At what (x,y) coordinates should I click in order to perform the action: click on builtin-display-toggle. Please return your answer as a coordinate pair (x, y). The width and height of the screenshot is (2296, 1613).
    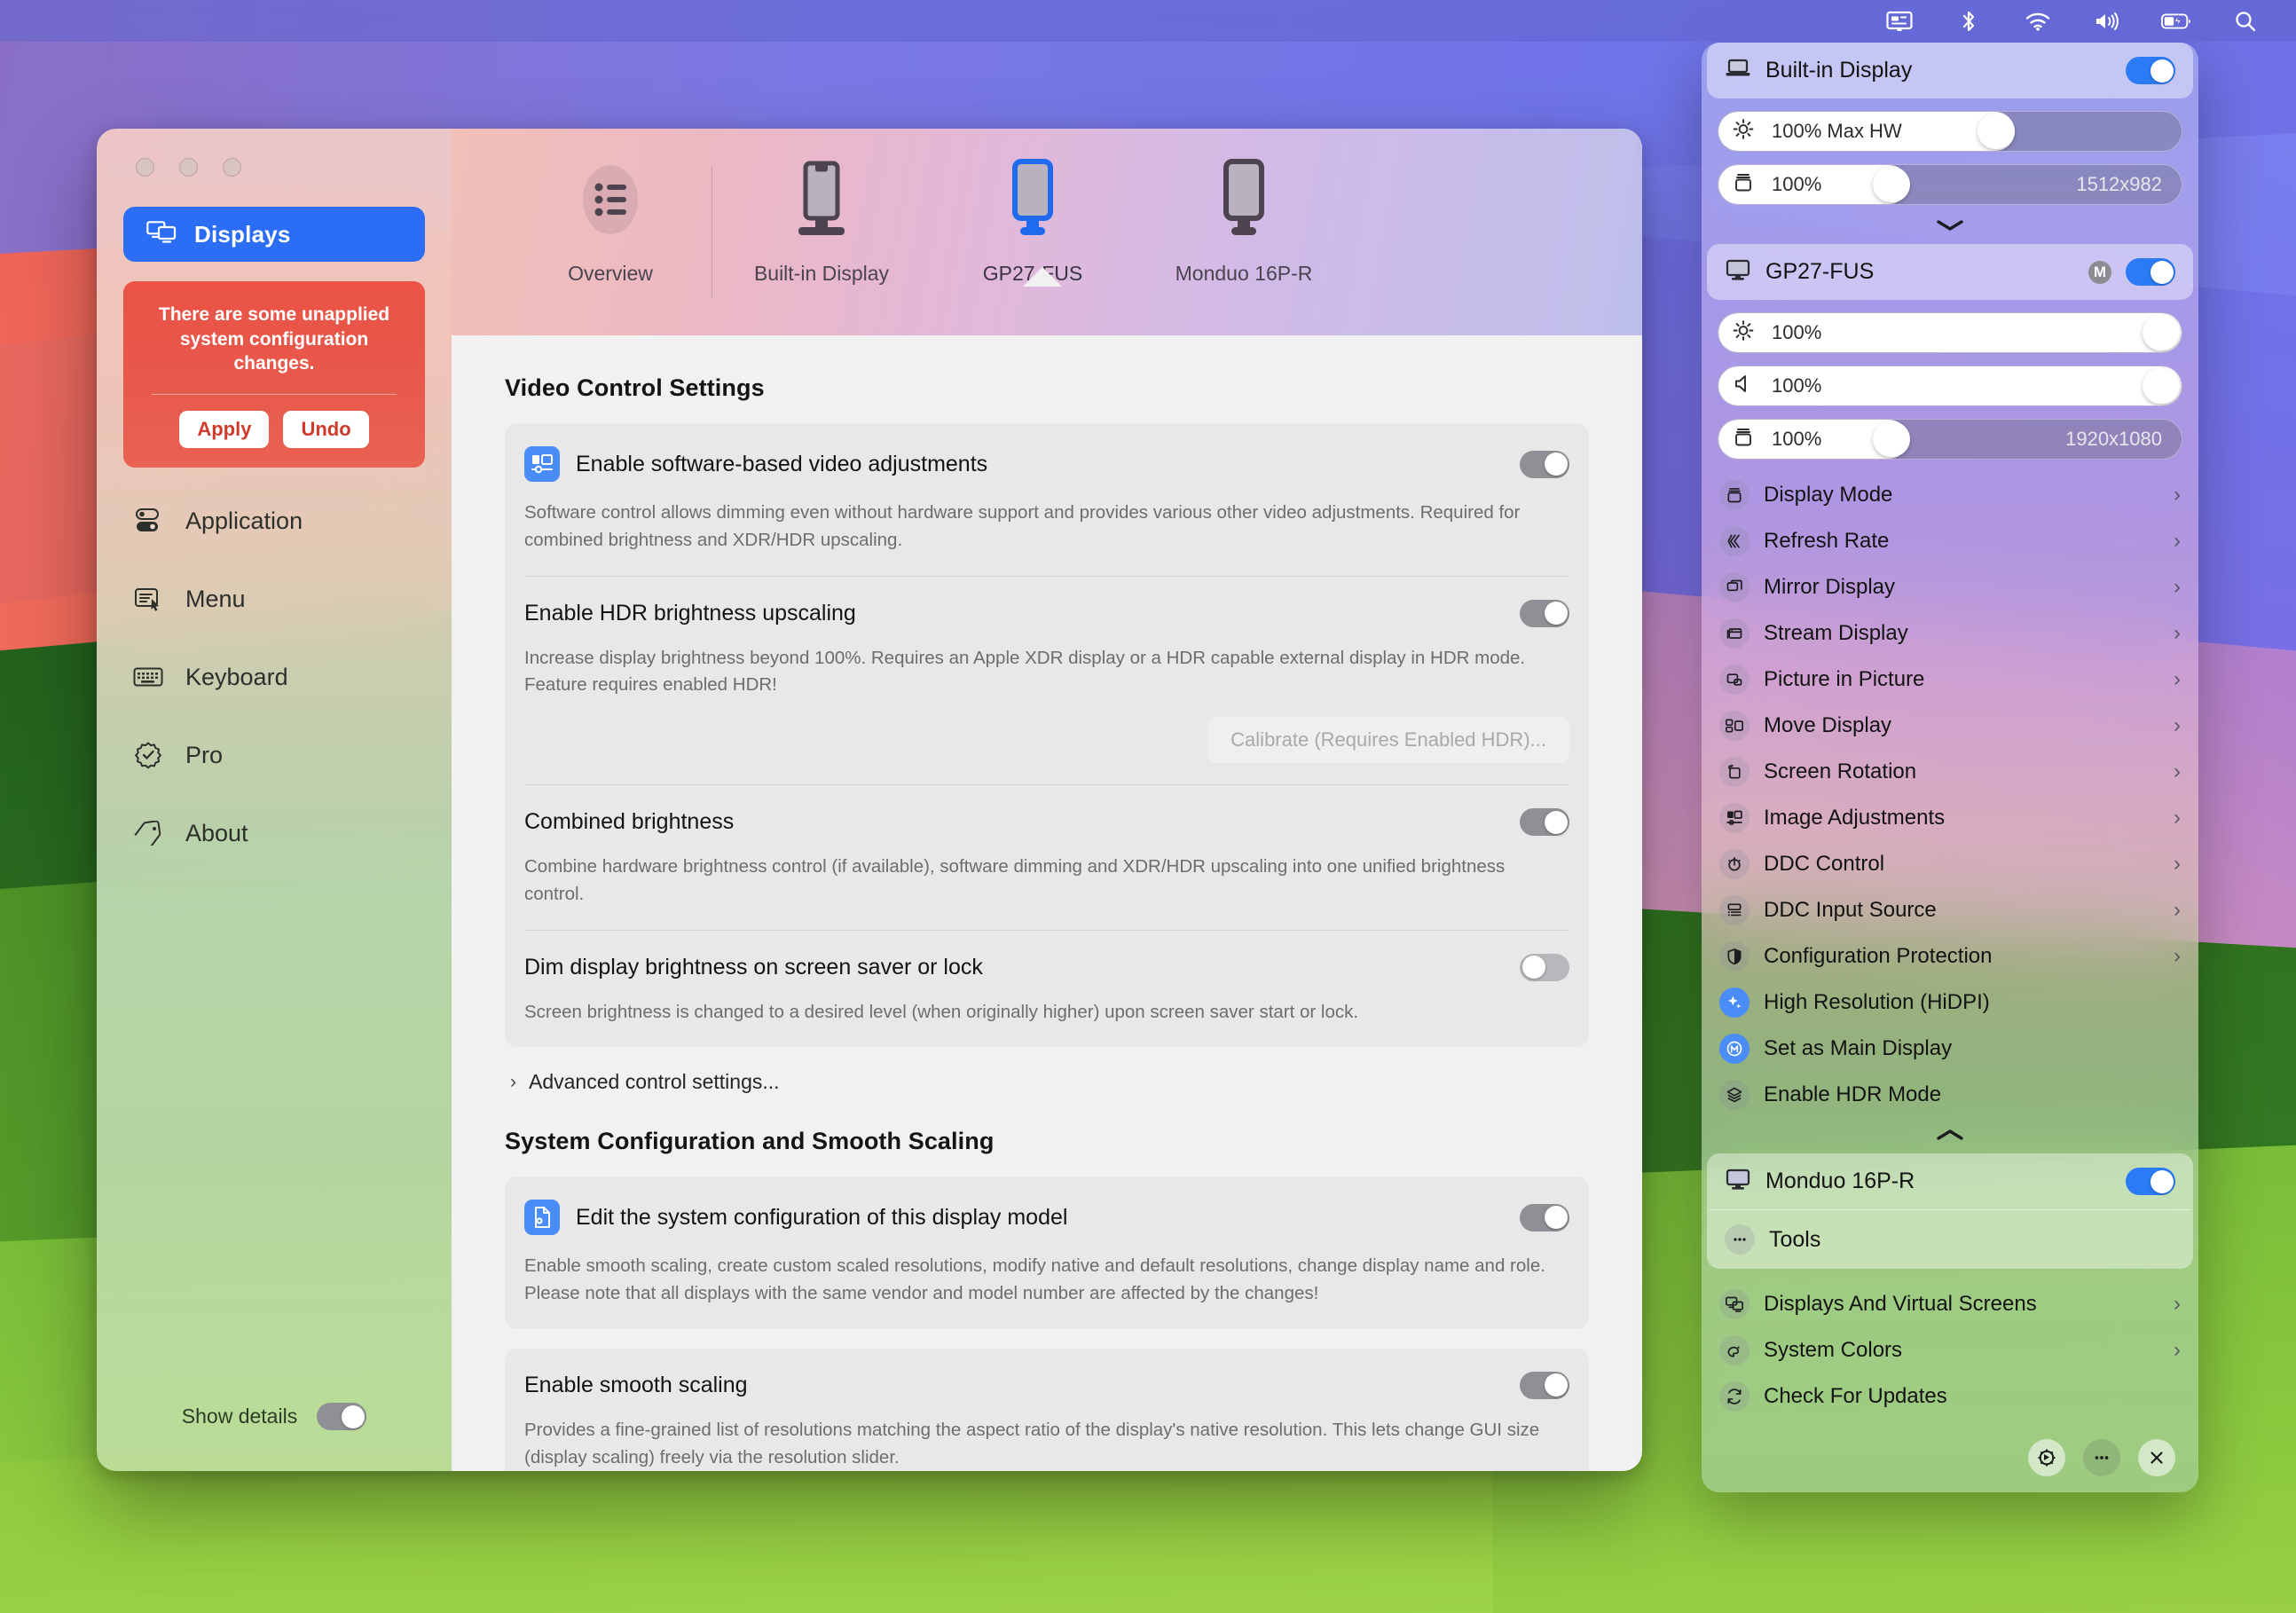
    Looking at the image, I should click on (2150, 70).